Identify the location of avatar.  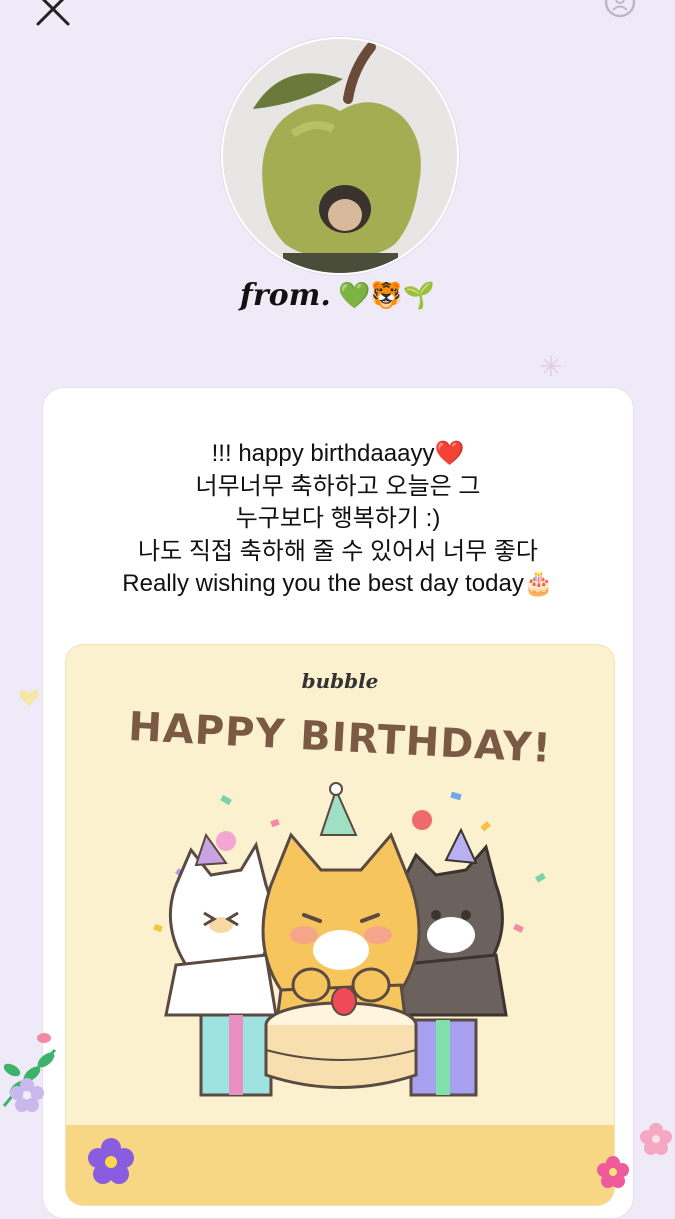
(340, 156).